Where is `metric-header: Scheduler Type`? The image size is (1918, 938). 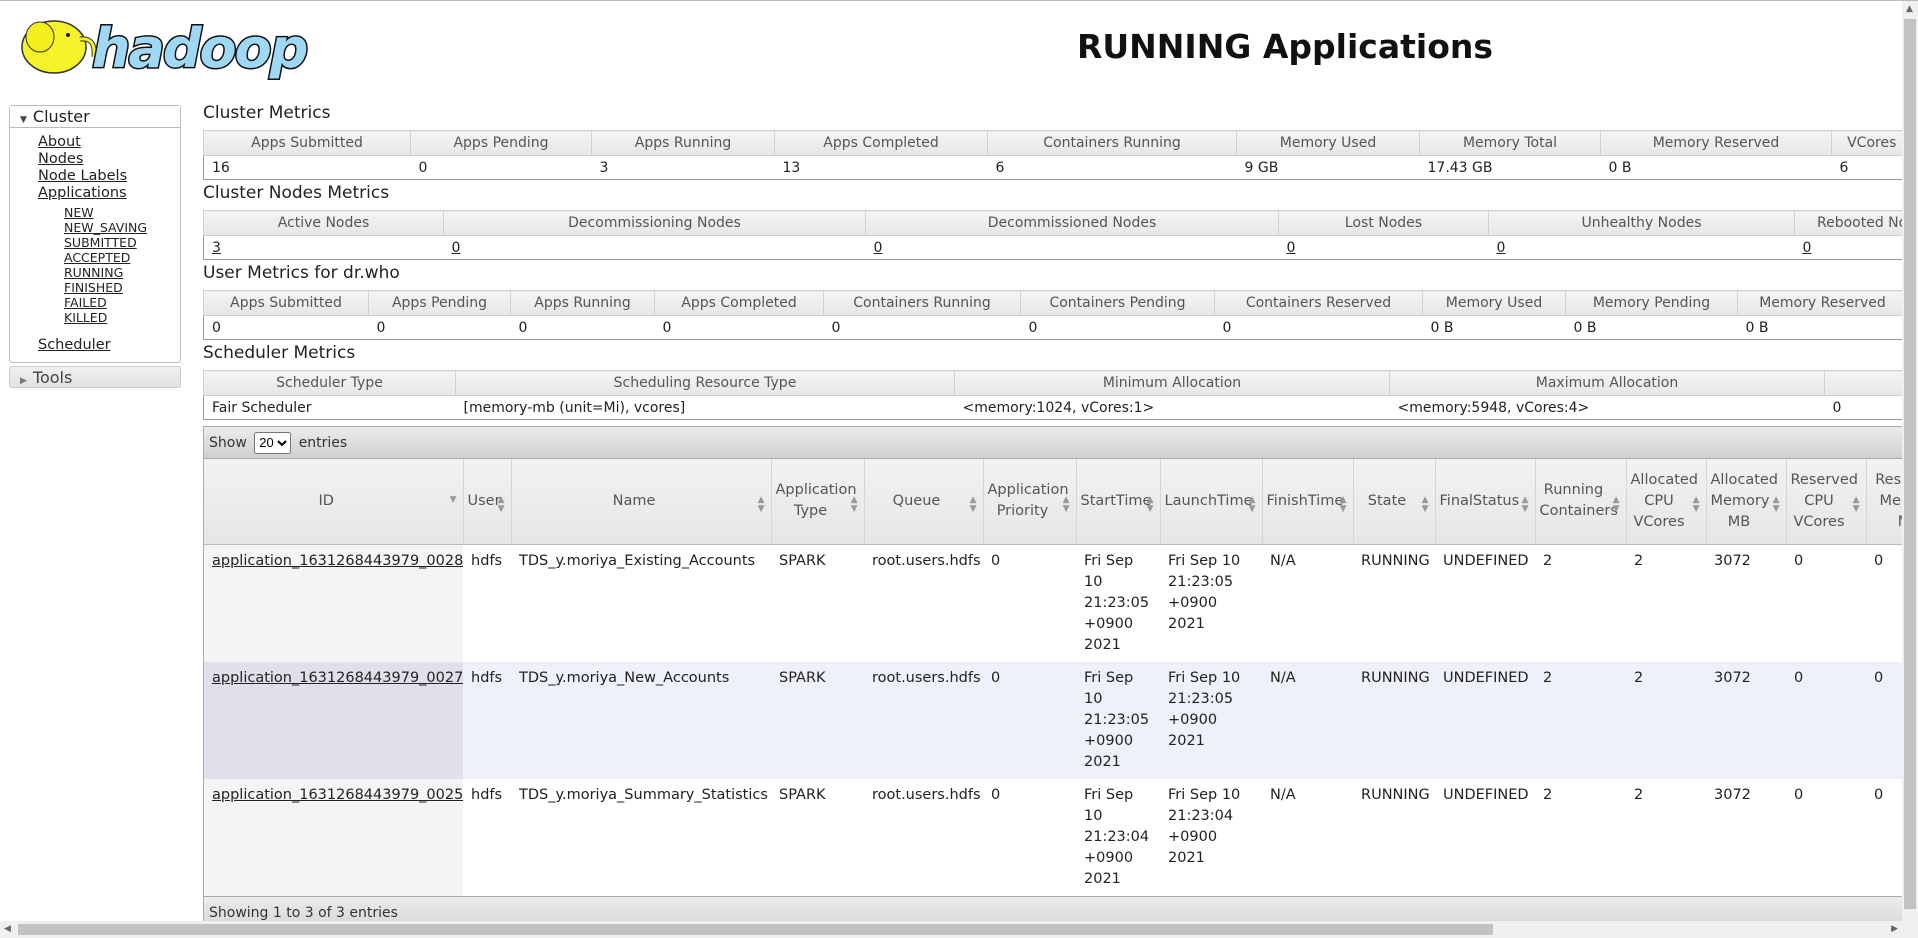 metric-header: Scheduler Type is located at coordinates (329, 383).